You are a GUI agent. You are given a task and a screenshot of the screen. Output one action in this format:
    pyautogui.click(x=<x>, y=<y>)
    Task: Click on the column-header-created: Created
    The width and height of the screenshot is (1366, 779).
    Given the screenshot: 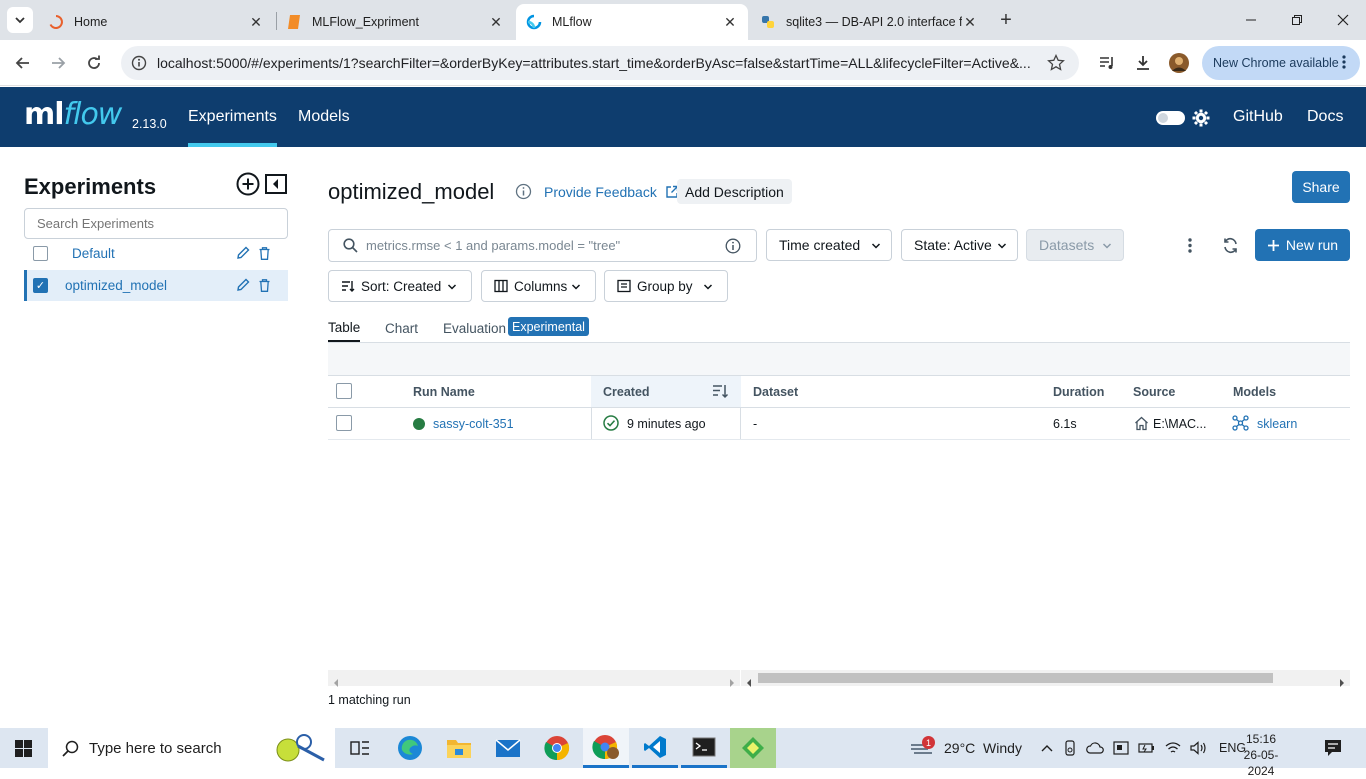 What is the action you would take?
    pyautogui.click(x=626, y=391)
    